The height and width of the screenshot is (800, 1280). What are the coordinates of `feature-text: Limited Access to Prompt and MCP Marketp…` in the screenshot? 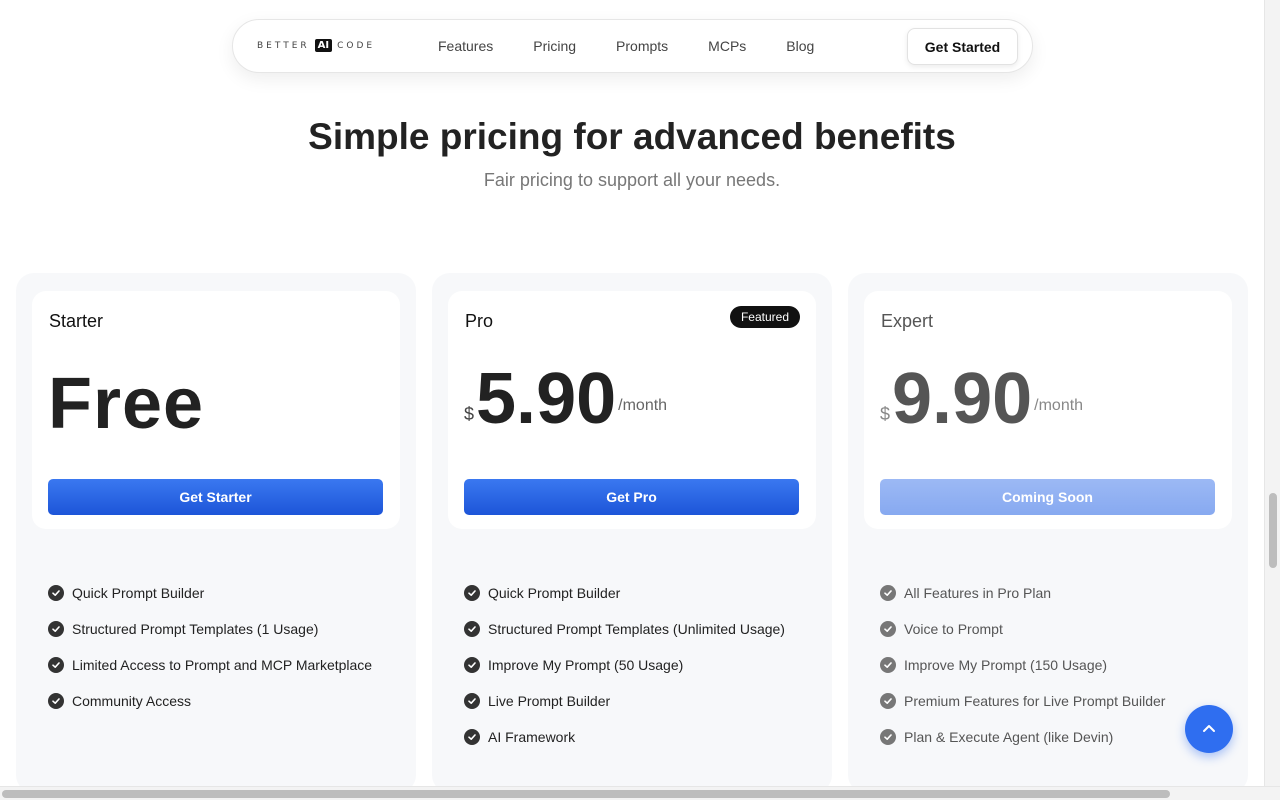 It's located at (222, 665).